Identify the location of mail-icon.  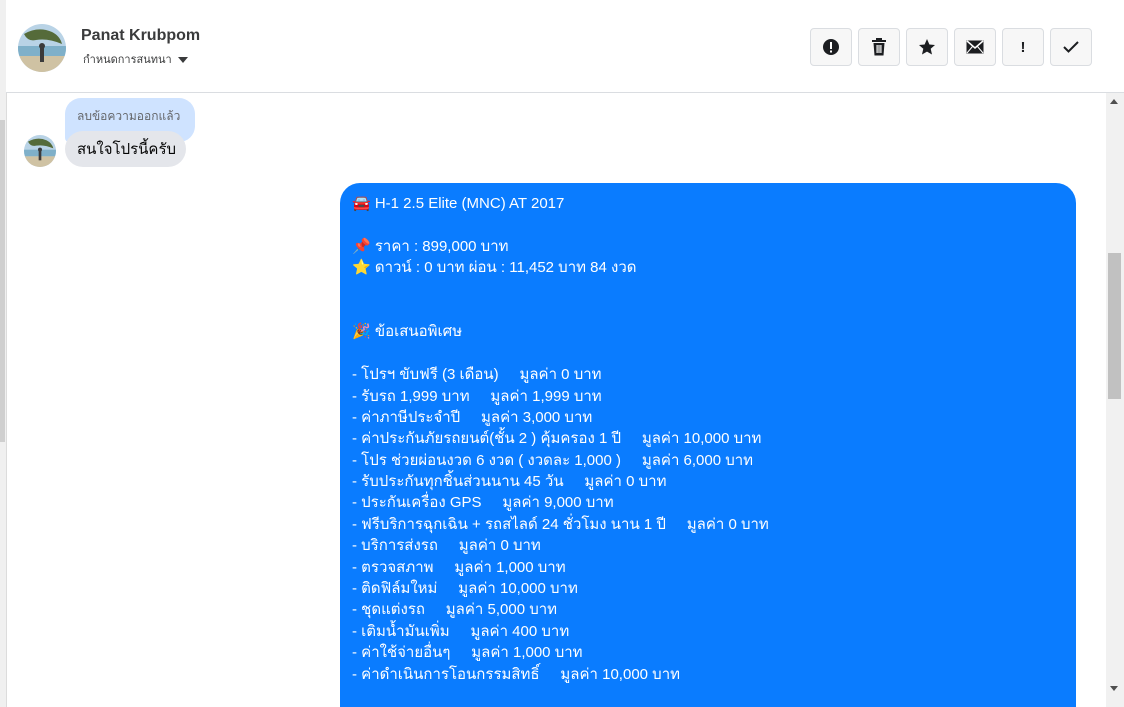
(975, 47).